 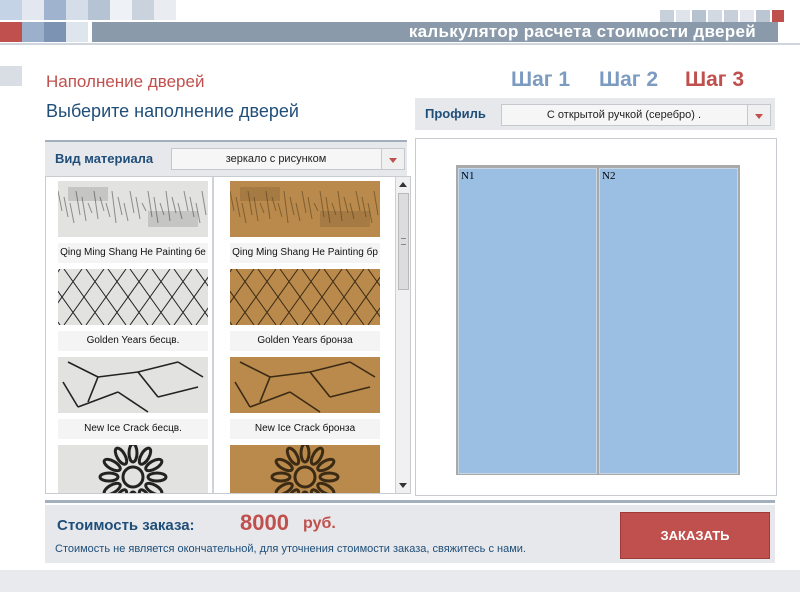 I want to click on door-panel-1: N1, so click(x=527, y=321).